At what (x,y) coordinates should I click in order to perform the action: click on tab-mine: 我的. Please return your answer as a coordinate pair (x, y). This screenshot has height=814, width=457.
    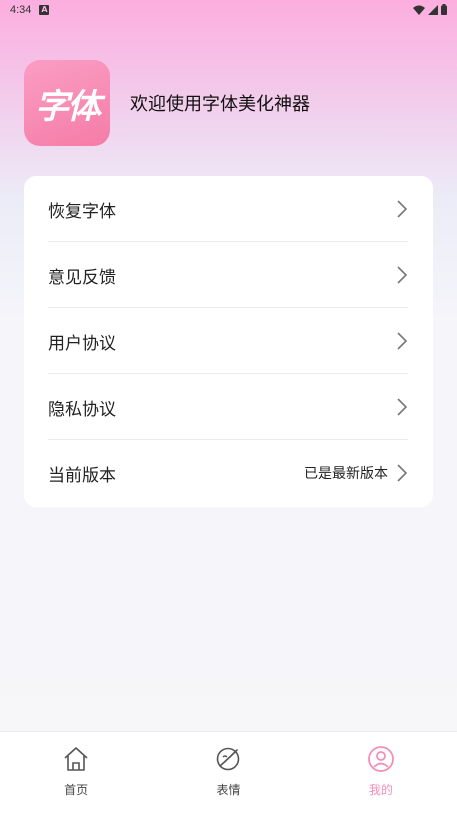
    Looking at the image, I should click on (381, 773).